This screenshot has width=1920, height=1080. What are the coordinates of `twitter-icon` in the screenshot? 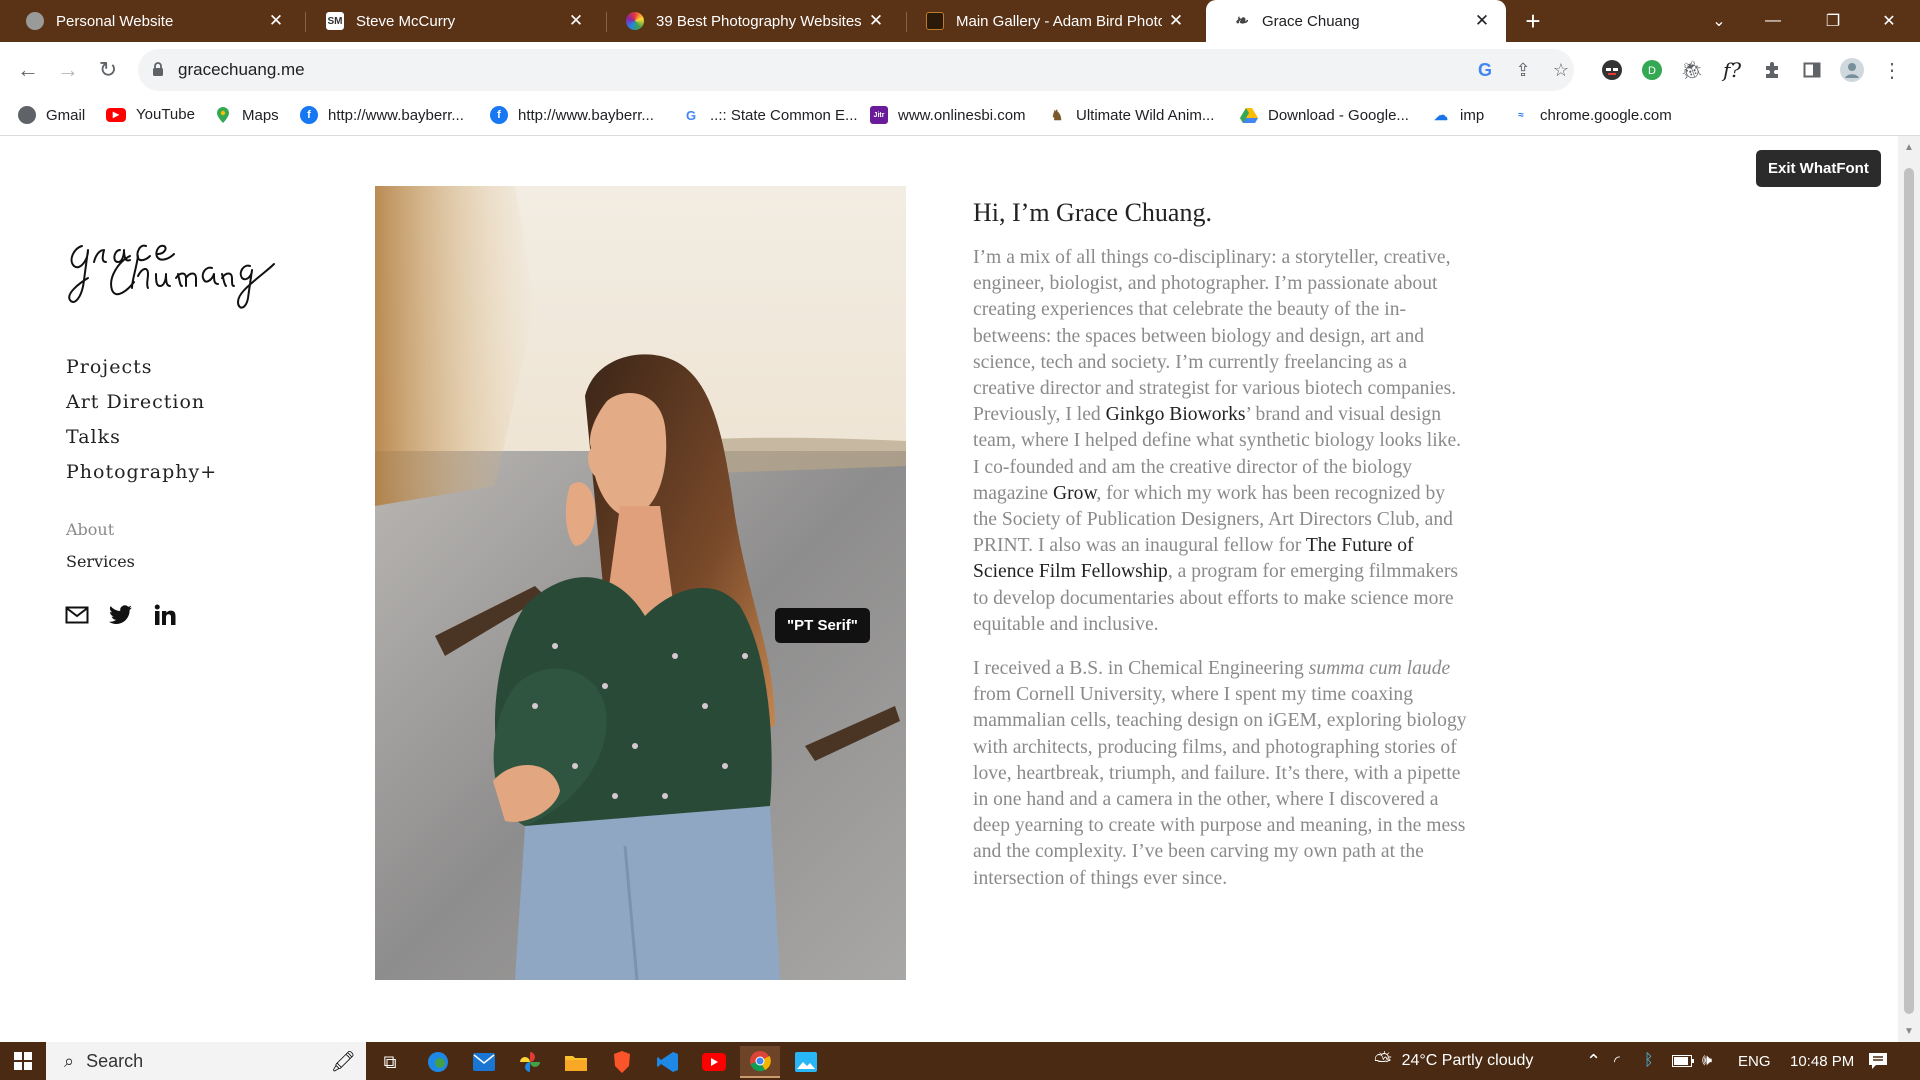 It's located at (121, 615).